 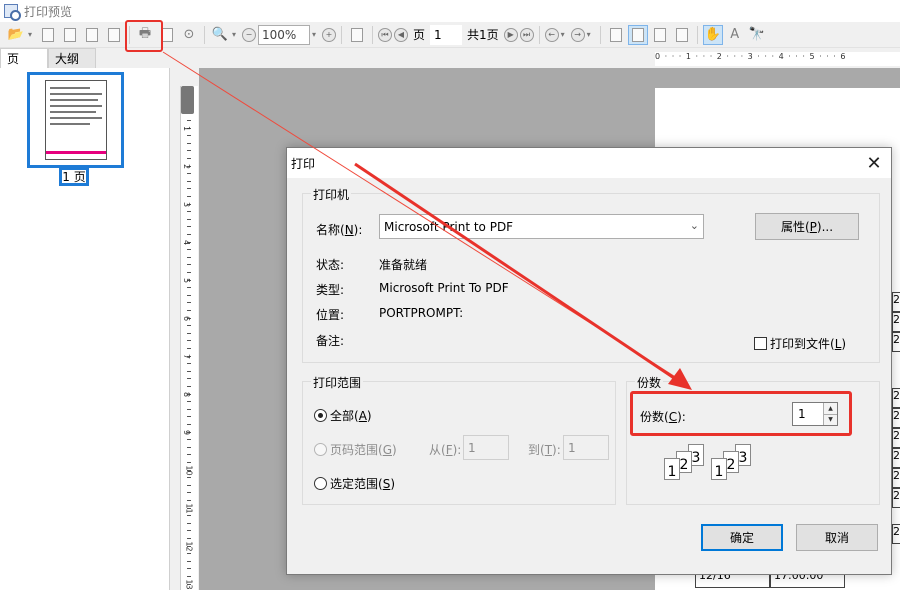 What do you see at coordinates (551, 34) in the screenshot?
I see `back-icon: ←` at bounding box center [551, 34].